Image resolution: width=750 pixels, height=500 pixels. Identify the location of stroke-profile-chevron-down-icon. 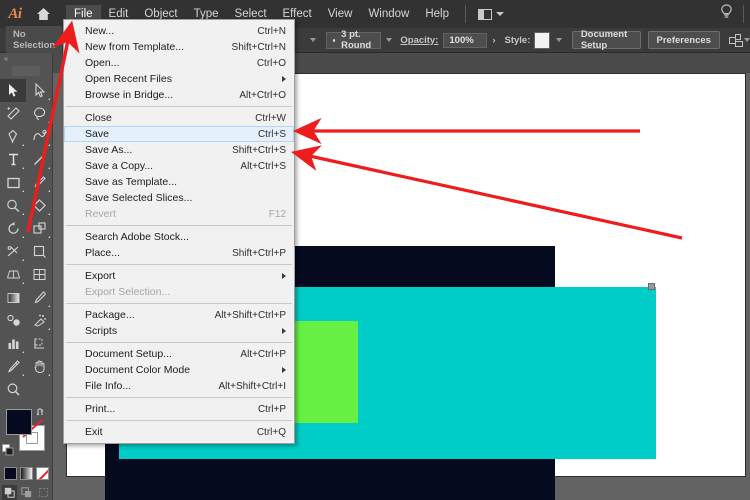
(313, 40).